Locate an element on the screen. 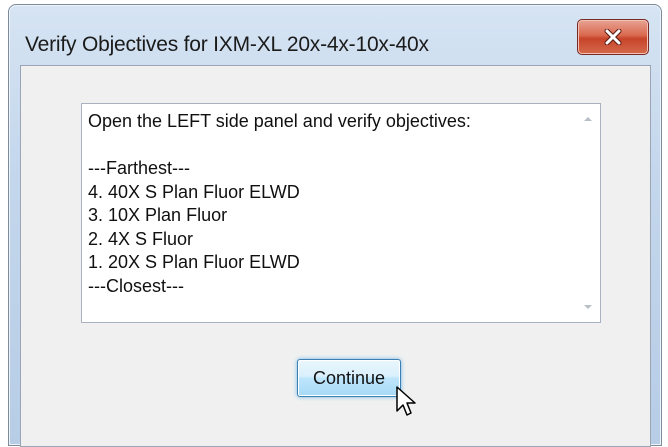 The height and width of the screenshot is (447, 668). close-button is located at coordinates (613, 37).